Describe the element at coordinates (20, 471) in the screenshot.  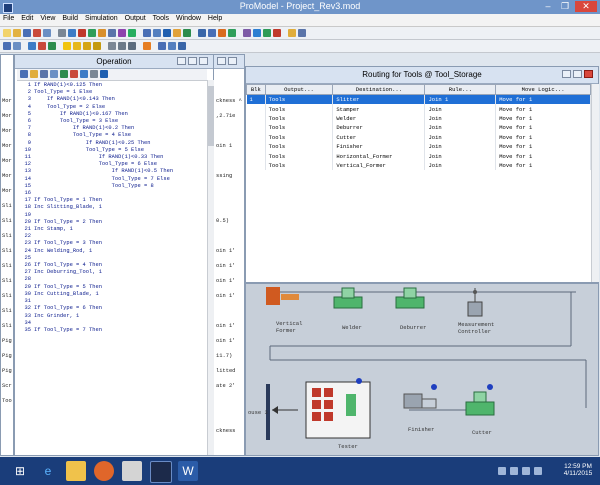
I see `windows-start-icon: ⊞` at that location.